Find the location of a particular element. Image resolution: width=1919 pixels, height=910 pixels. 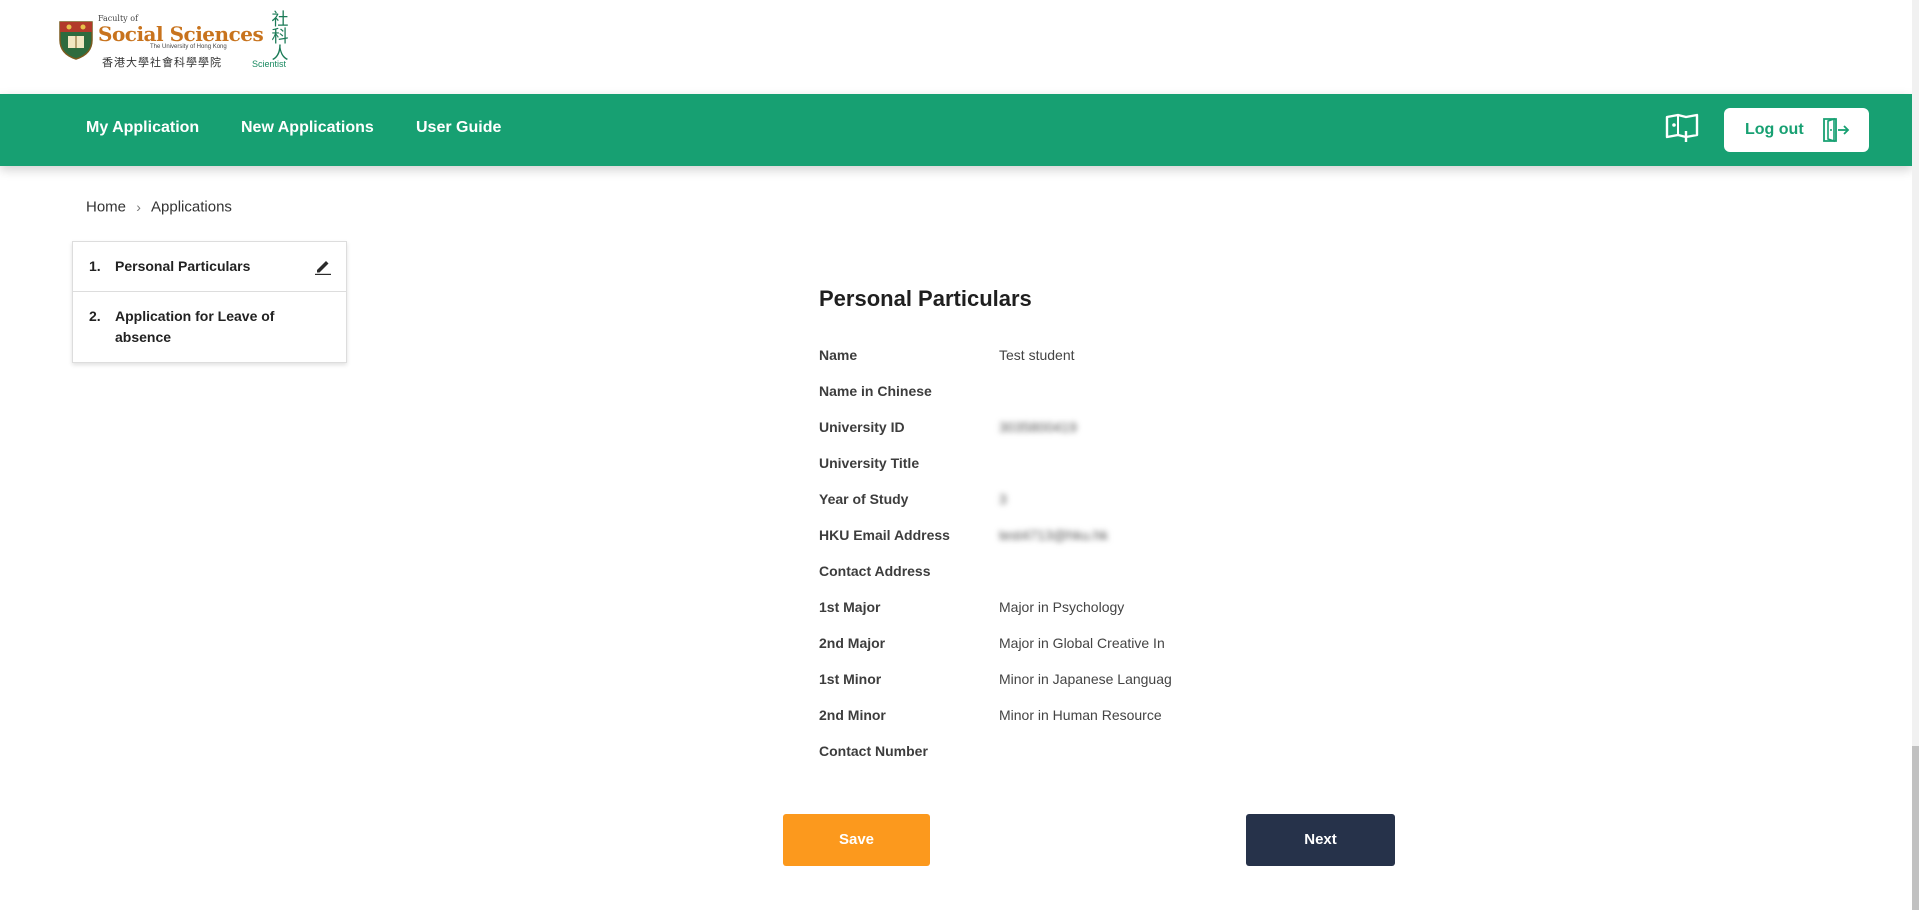

field-value: 3 is located at coordinates (1003, 499).